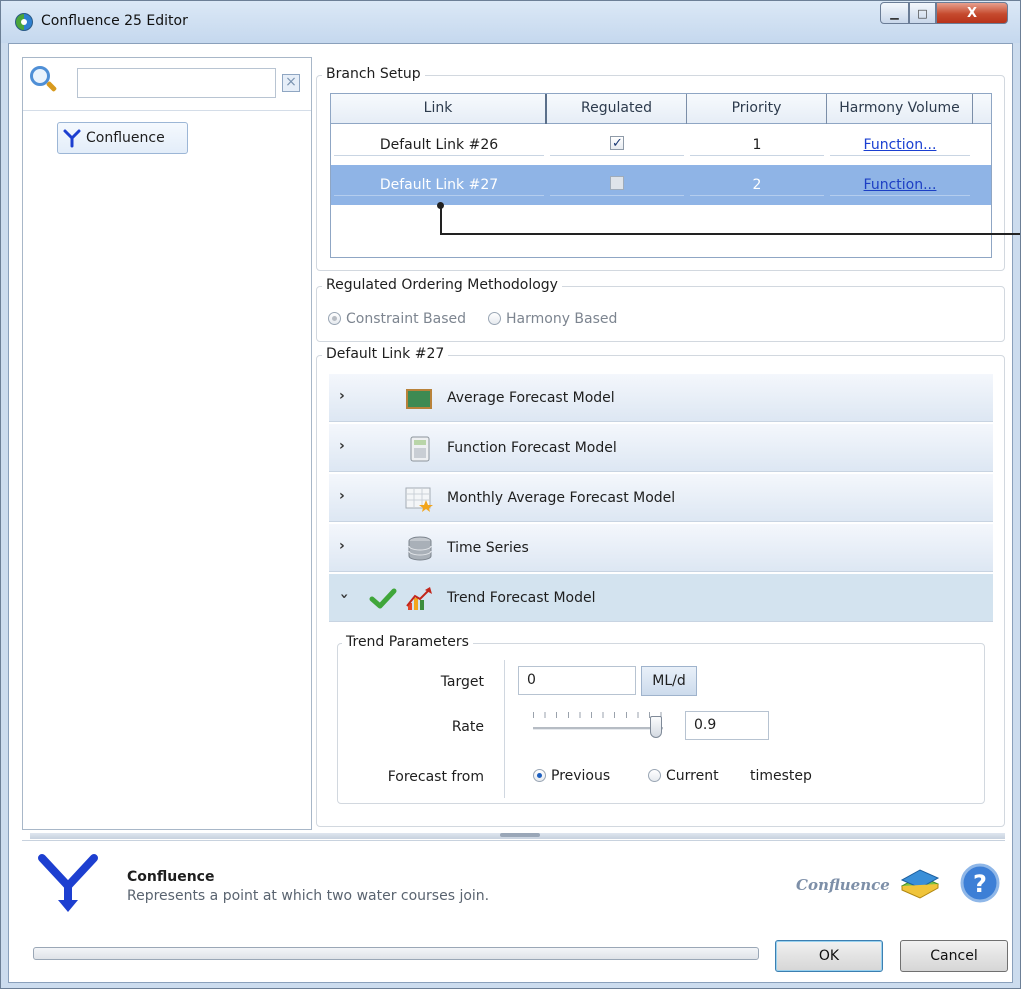 This screenshot has width=1021, height=989. Describe the element at coordinates (420, 548) in the screenshot. I see `database-icon` at that location.